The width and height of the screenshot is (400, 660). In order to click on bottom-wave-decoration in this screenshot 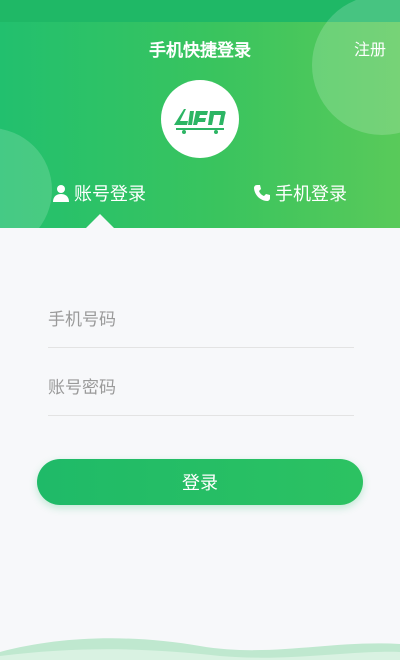, I will do `click(200, 649)`.